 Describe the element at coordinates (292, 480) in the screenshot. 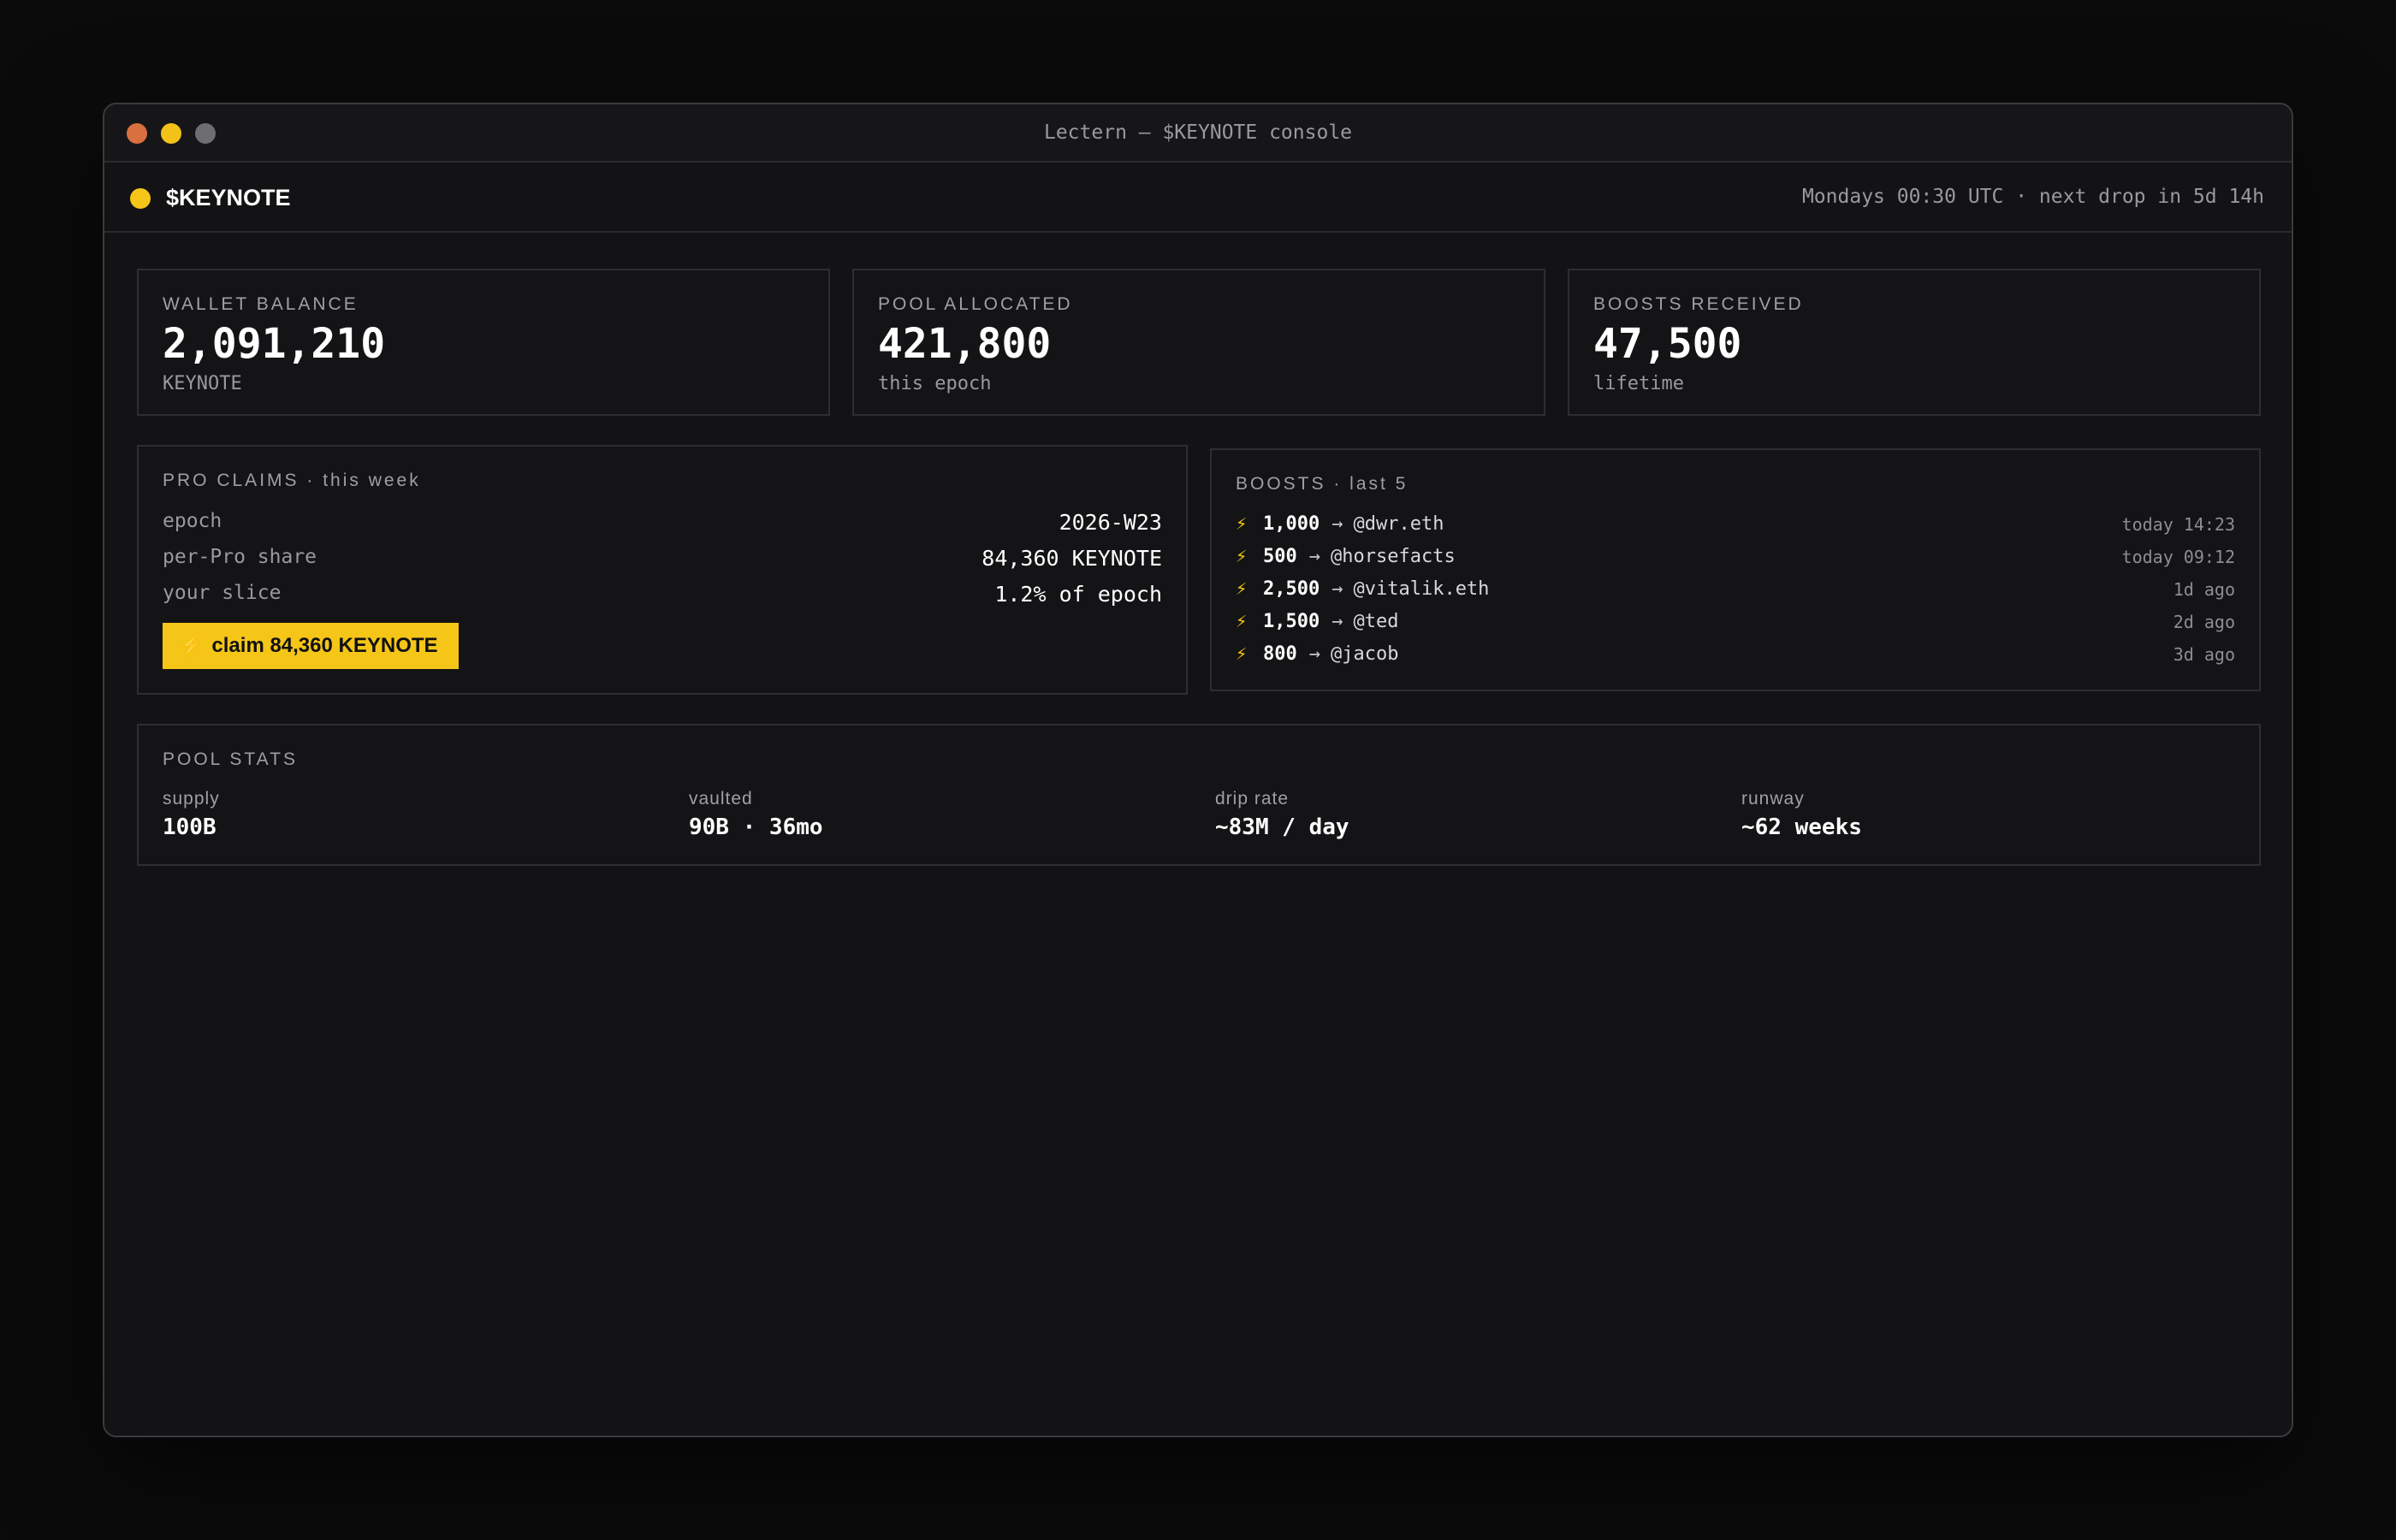

I see `panel-title: PRO CLAIMS · this week` at that location.